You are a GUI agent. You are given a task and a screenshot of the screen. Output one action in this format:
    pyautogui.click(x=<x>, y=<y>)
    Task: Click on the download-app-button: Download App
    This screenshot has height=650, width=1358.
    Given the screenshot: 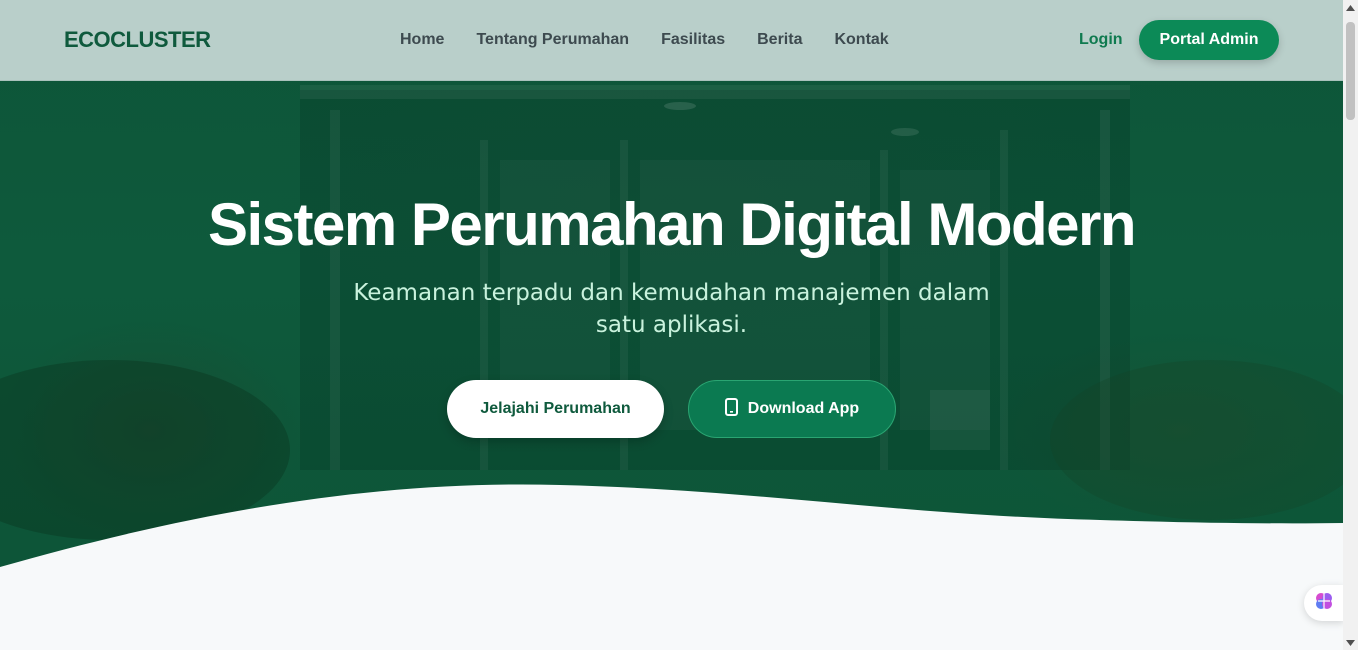 What is the action you would take?
    pyautogui.click(x=792, y=409)
    